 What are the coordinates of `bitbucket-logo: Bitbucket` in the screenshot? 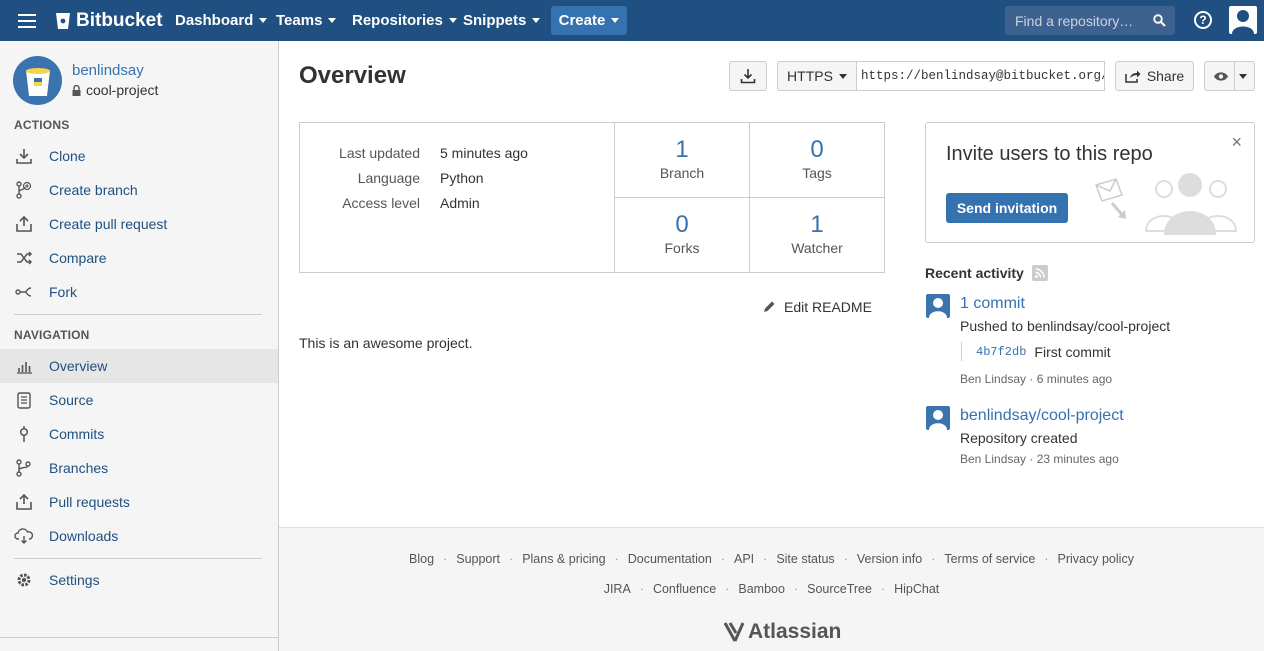 It's located at (109, 20).